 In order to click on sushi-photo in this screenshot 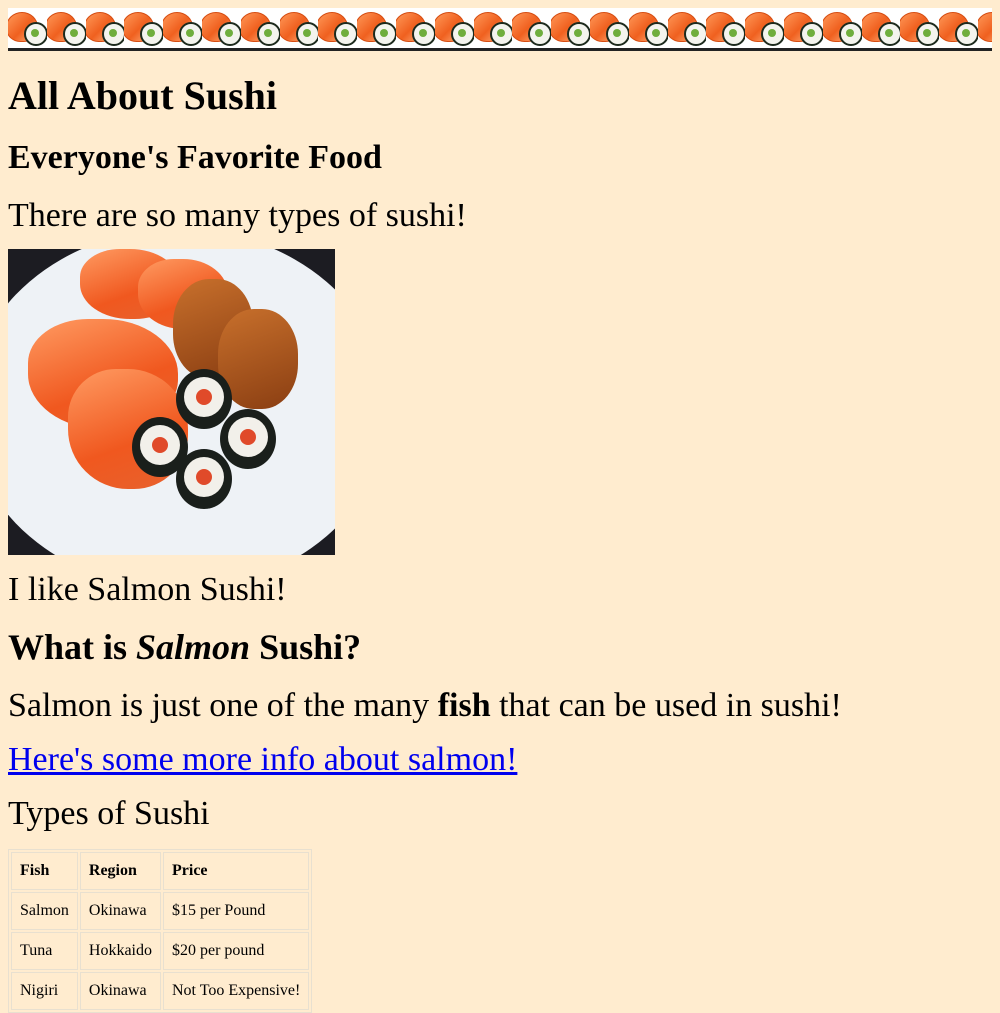, I will do `click(171, 402)`.